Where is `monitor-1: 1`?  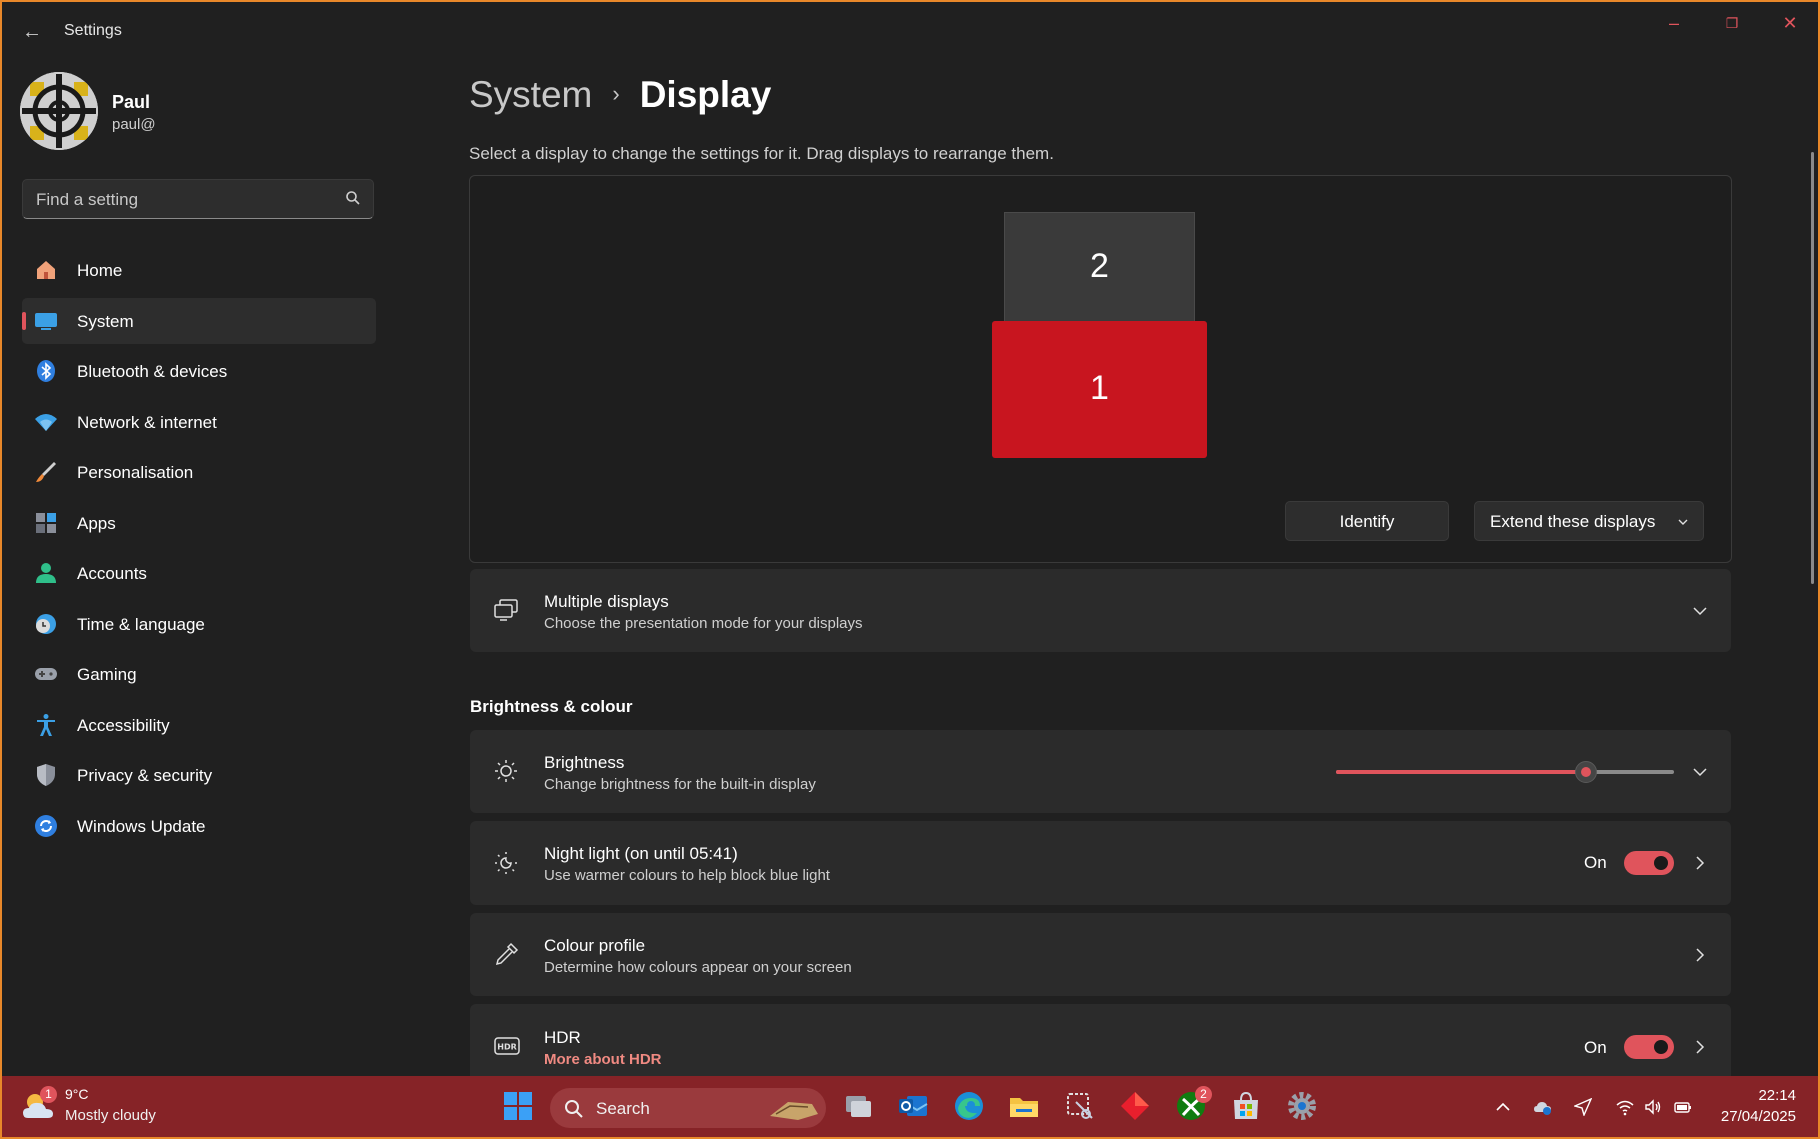
monitor-1: 1 is located at coordinates (1099, 389).